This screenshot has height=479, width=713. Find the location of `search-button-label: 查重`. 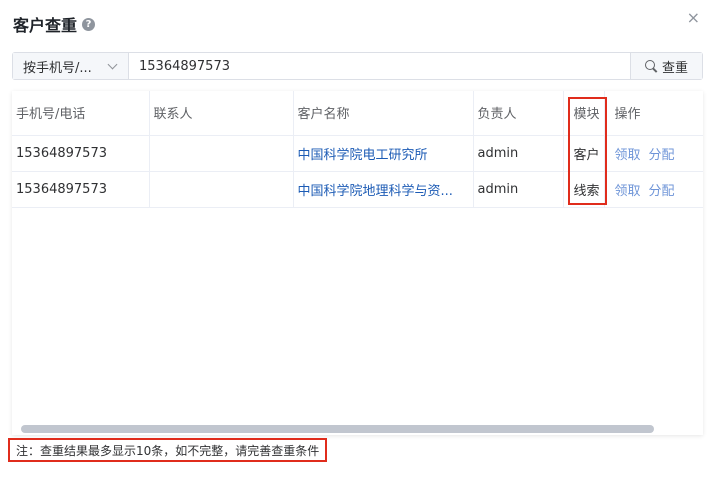

search-button-label: 查重 is located at coordinates (674, 68).